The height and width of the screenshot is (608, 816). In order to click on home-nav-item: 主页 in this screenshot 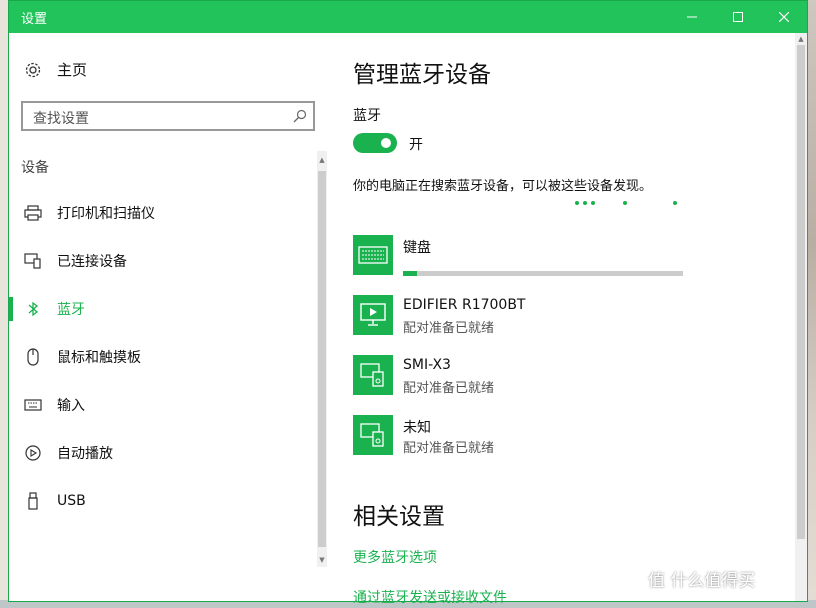, I will do `click(55, 69)`.